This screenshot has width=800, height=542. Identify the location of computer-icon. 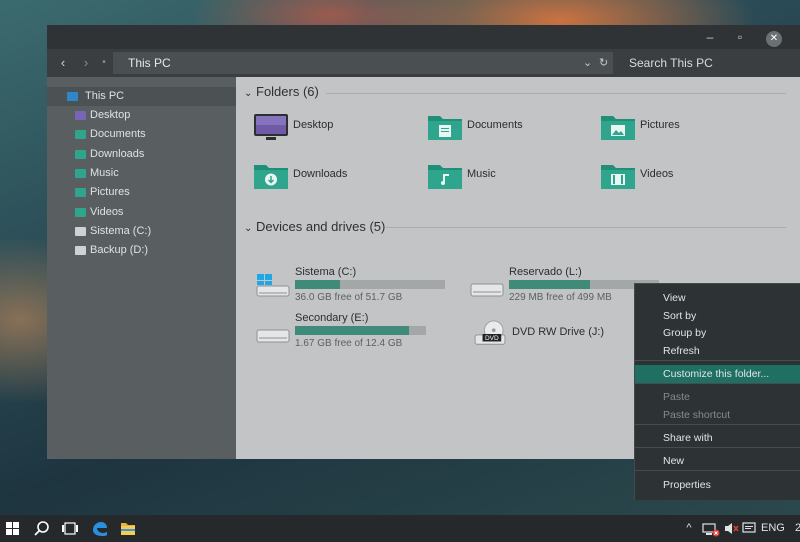
(72, 96).